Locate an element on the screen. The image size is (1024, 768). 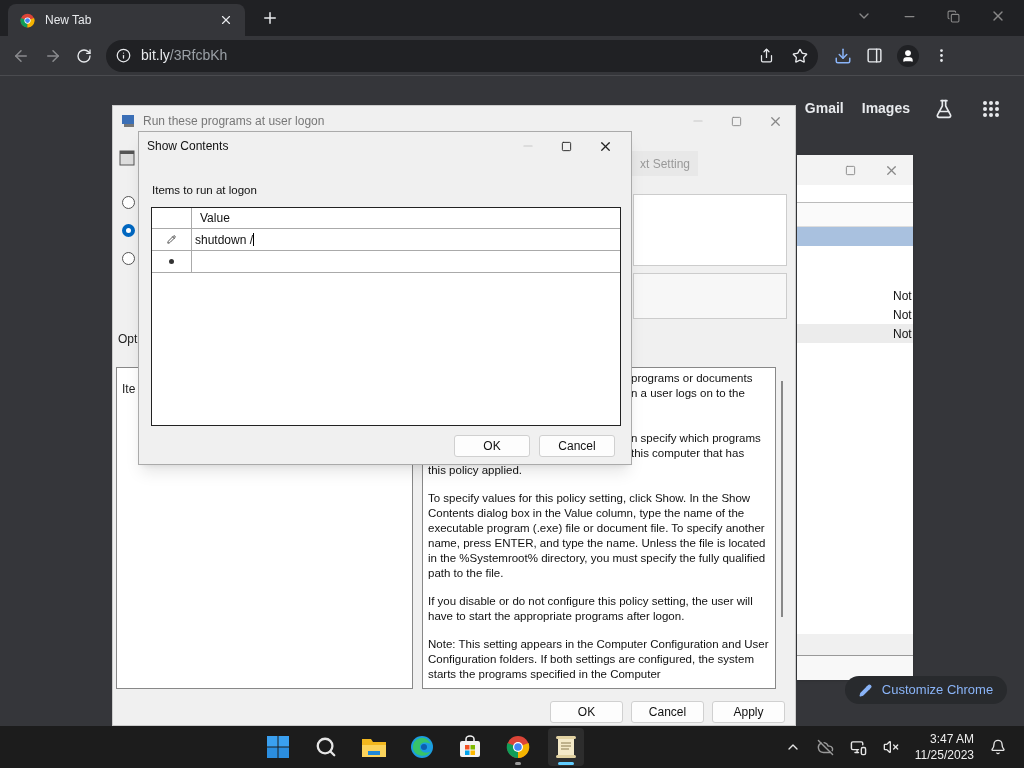
new-tab-icon is located at coordinates (270, 18).